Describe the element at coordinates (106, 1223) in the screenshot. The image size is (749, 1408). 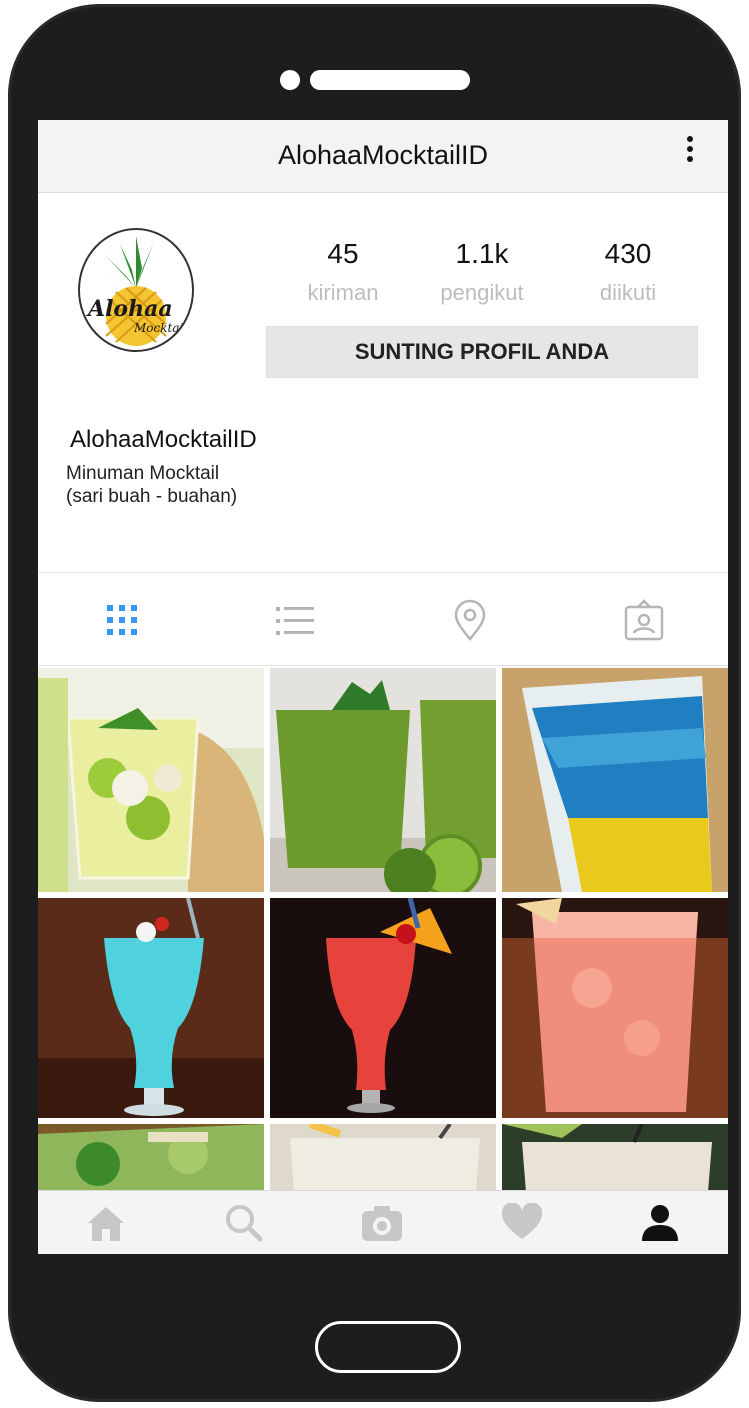
I see `home-icon` at that location.